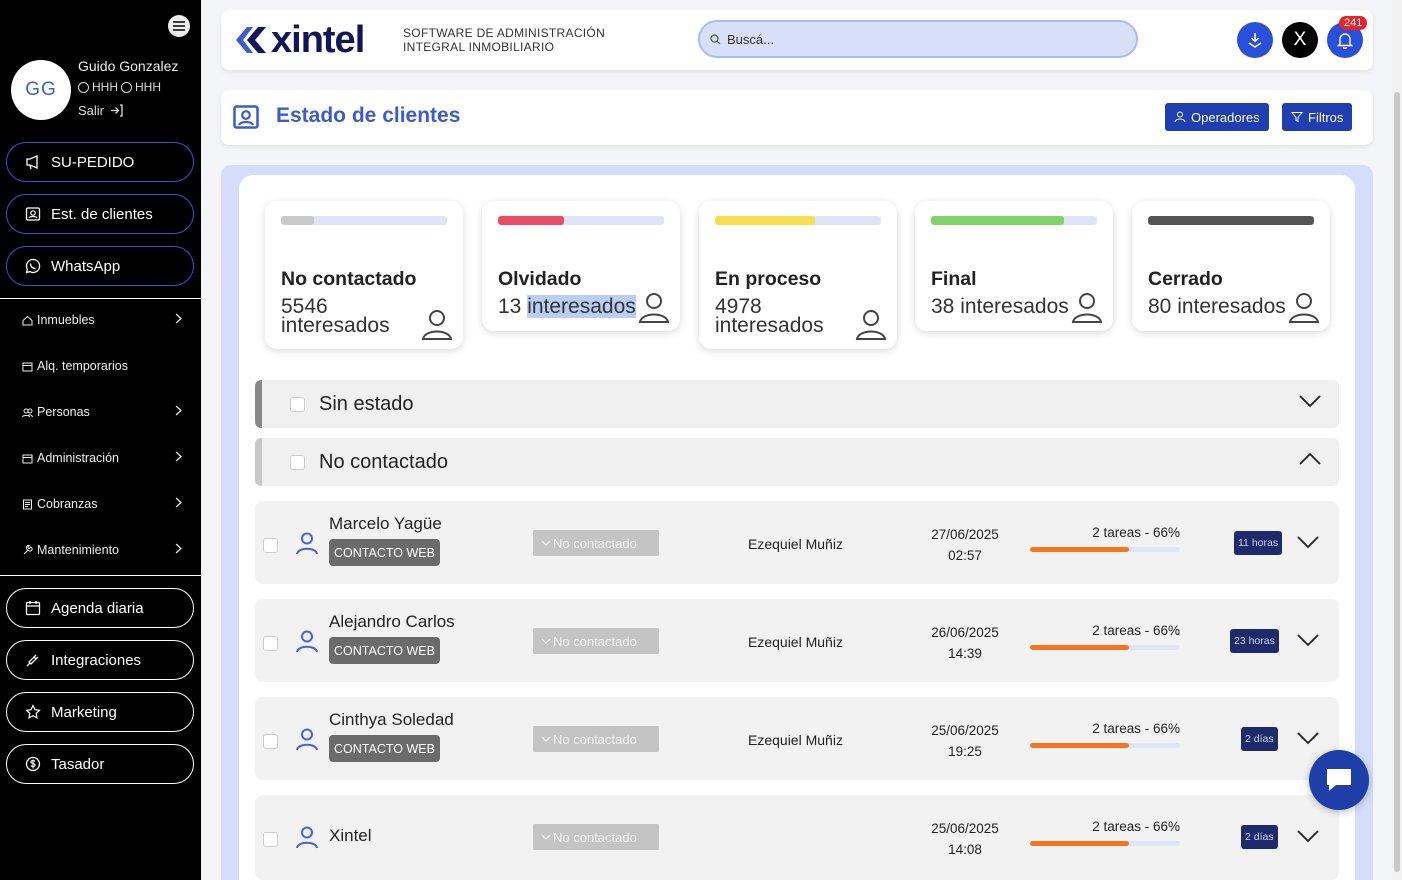 This screenshot has height=880, width=1402. Describe the element at coordinates (107, 550) in the screenshot. I see `sidebar-item-mantenimiento: Mantenimiento` at that location.